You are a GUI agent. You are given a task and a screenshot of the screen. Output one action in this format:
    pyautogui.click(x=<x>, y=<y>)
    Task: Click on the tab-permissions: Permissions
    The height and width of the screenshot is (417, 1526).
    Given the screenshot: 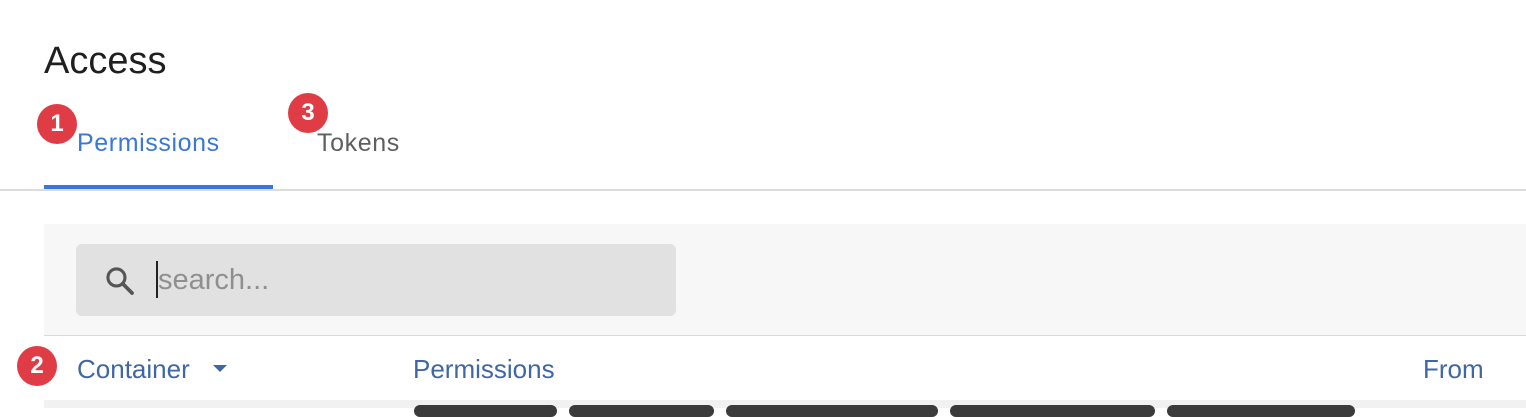 What is the action you would take?
    pyautogui.click(x=148, y=143)
    